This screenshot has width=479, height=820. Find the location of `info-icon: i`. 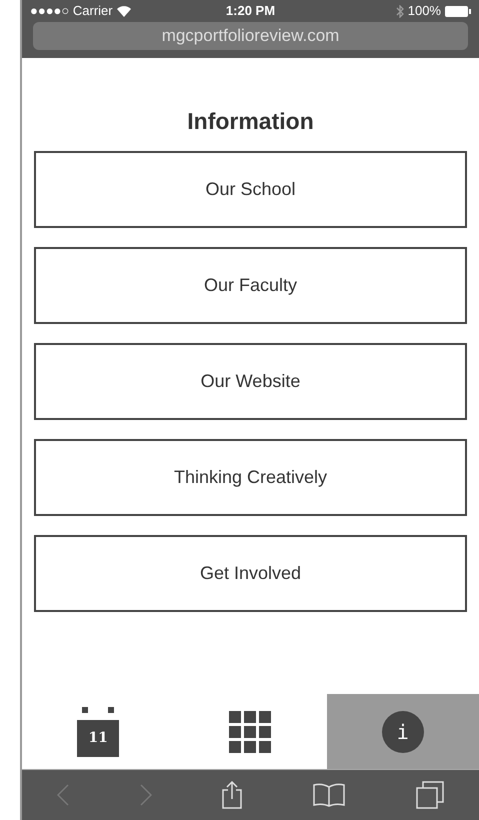

info-icon: i is located at coordinates (403, 731).